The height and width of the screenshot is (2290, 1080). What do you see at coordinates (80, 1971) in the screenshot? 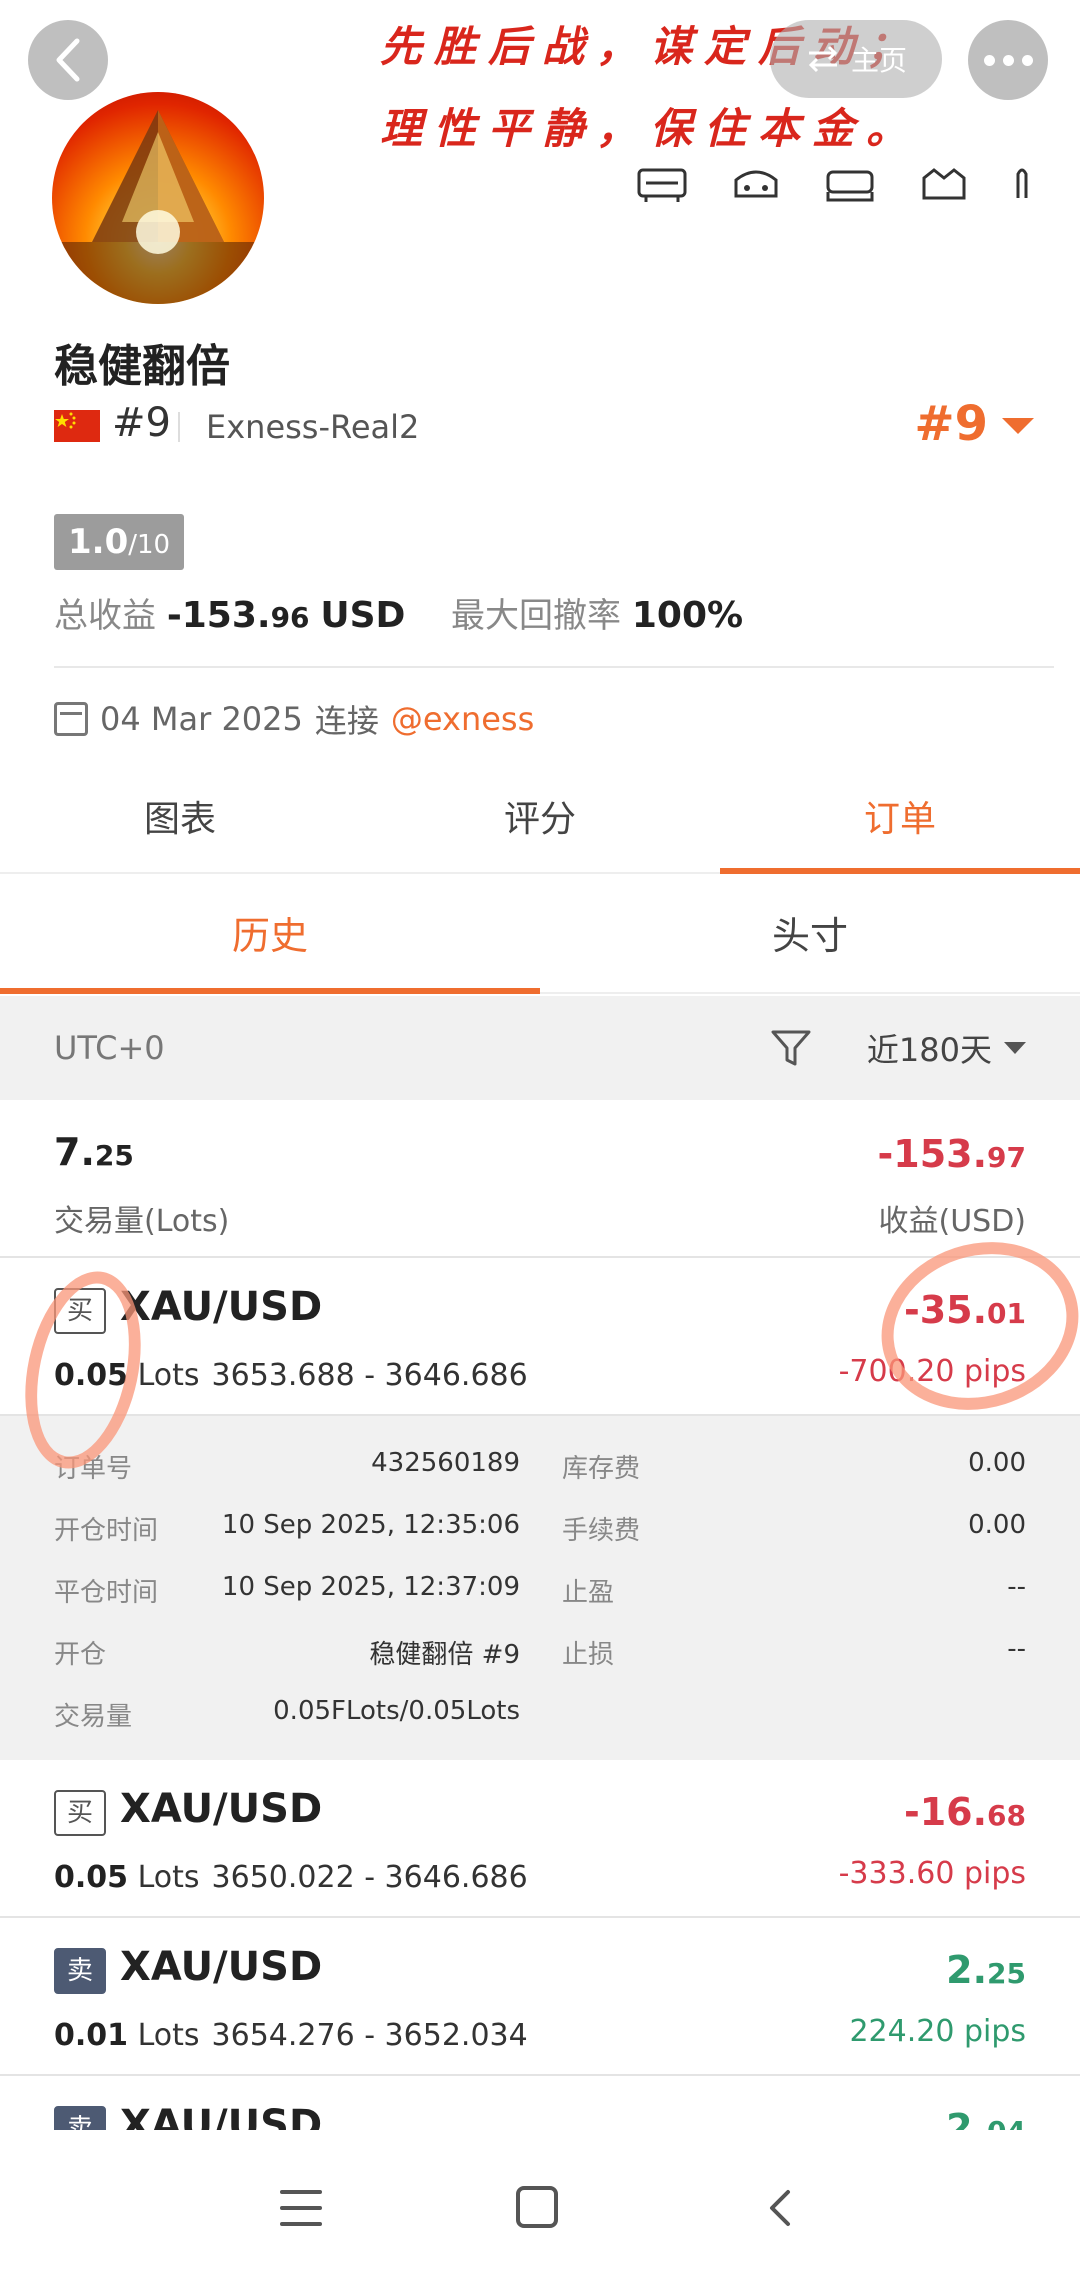
I see `sell-badge: 卖` at bounding box center [80, 1971].